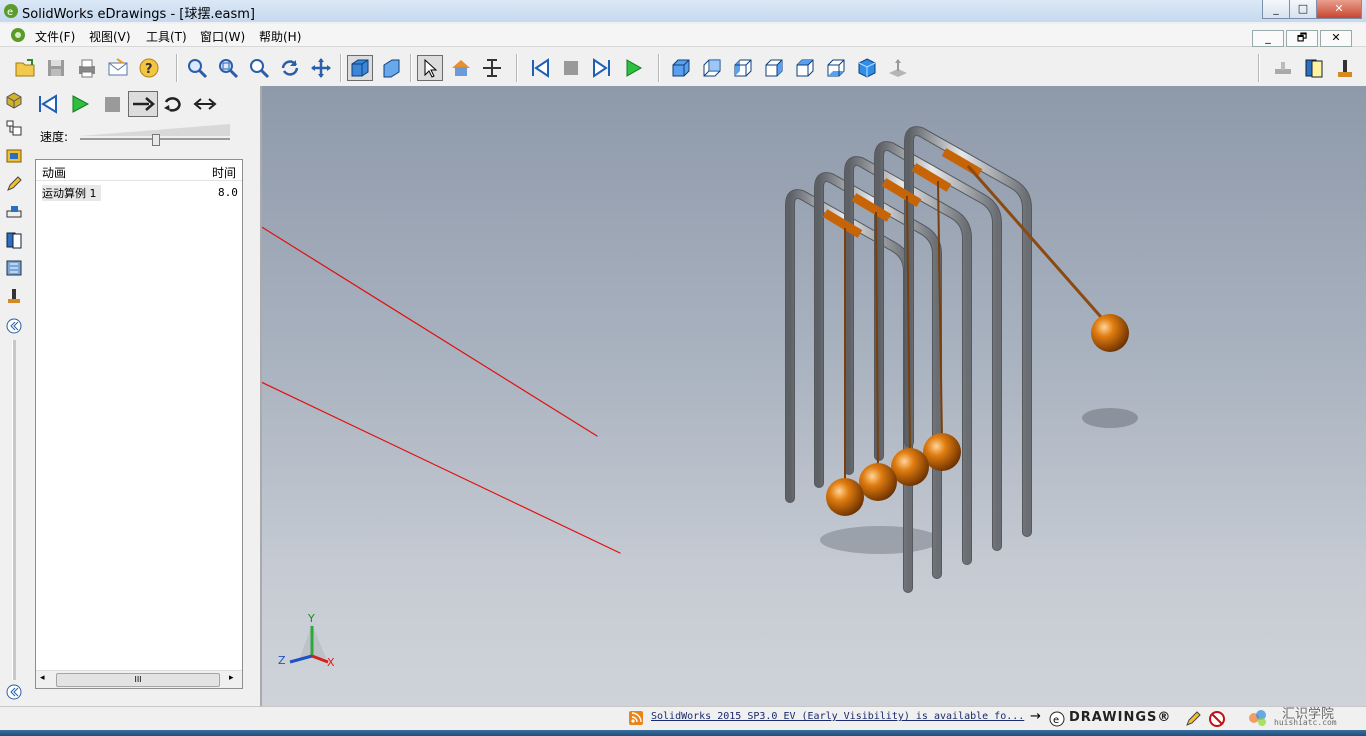  I want to click on main-toolbar: ?, so click(683, 68).